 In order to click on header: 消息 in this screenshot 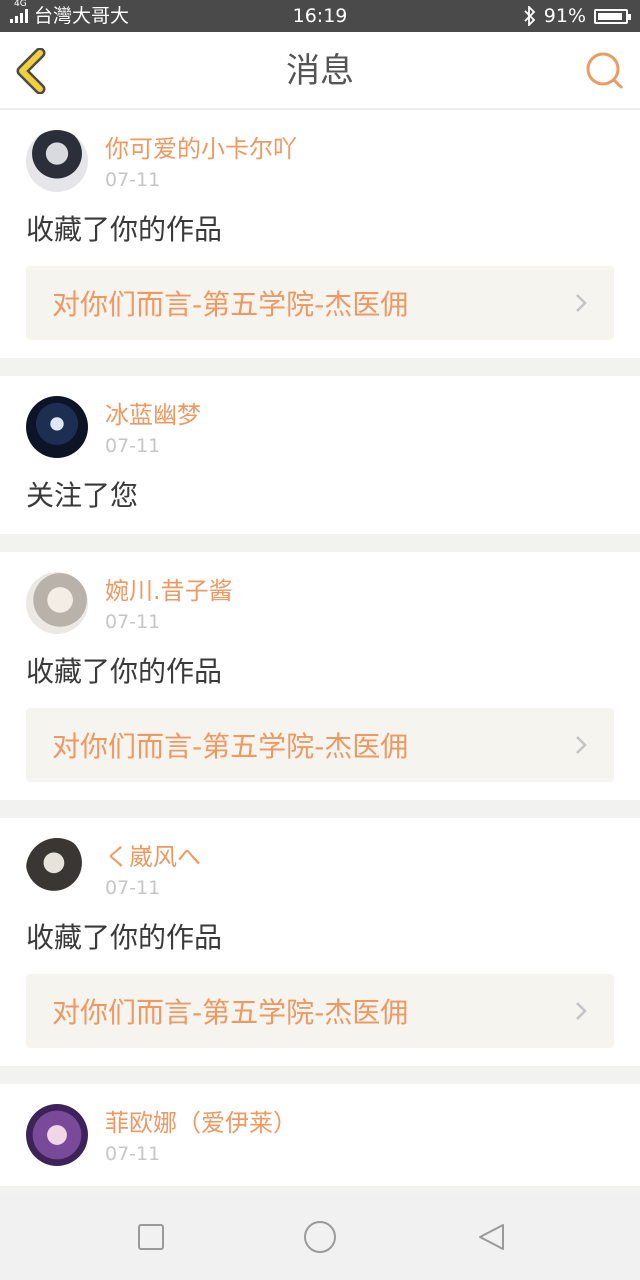, I will do `click(320, 71)`.